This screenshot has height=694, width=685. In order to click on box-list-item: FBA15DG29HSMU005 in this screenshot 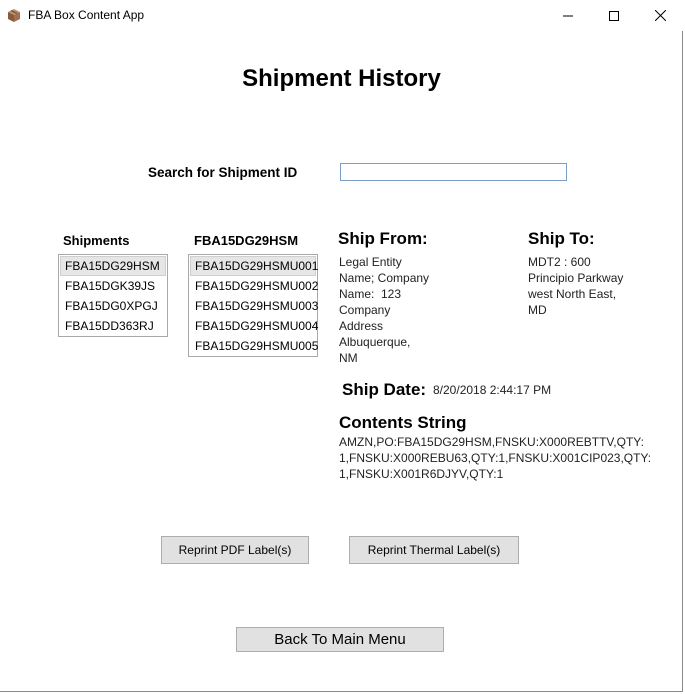, I will do `click(254, 346)`.